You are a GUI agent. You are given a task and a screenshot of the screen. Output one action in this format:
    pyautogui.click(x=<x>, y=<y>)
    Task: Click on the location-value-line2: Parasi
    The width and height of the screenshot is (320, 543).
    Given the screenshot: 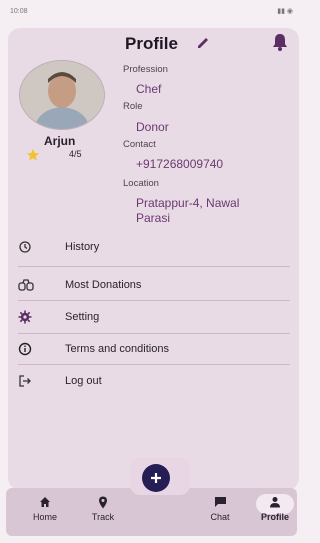 What is the action you would take?
    pyautogui.click(x=153, y=218)
    